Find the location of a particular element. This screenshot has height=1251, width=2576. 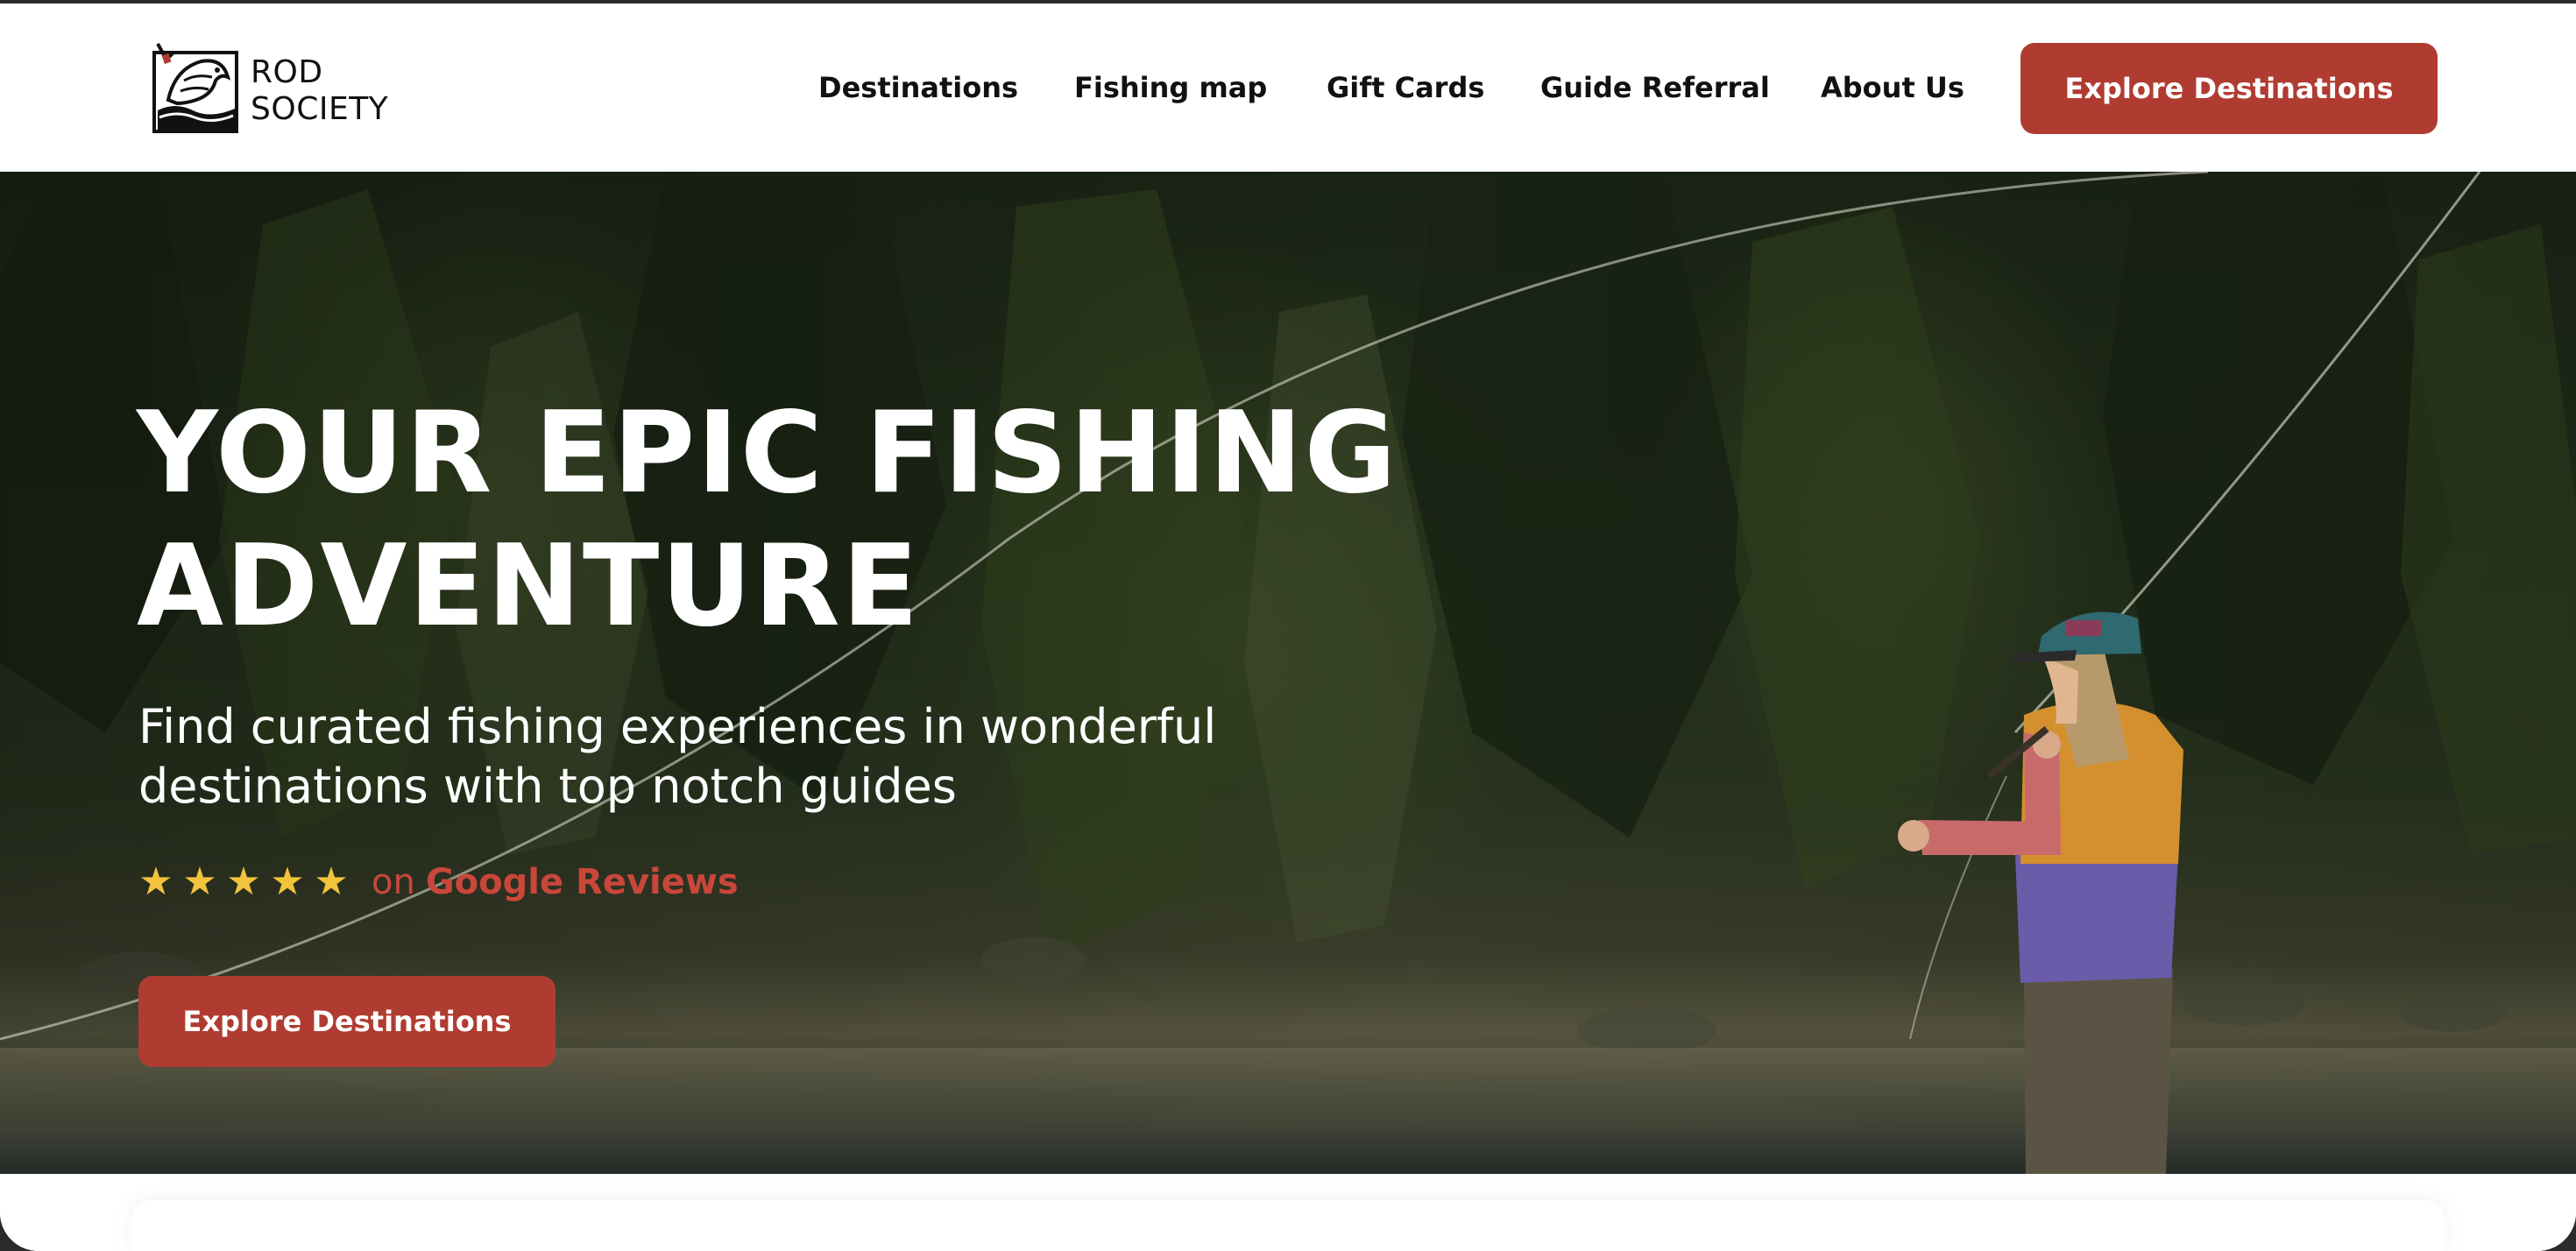

hero-explore-destinations-button: Explore Destinations is located at coordinates (347, 1021).